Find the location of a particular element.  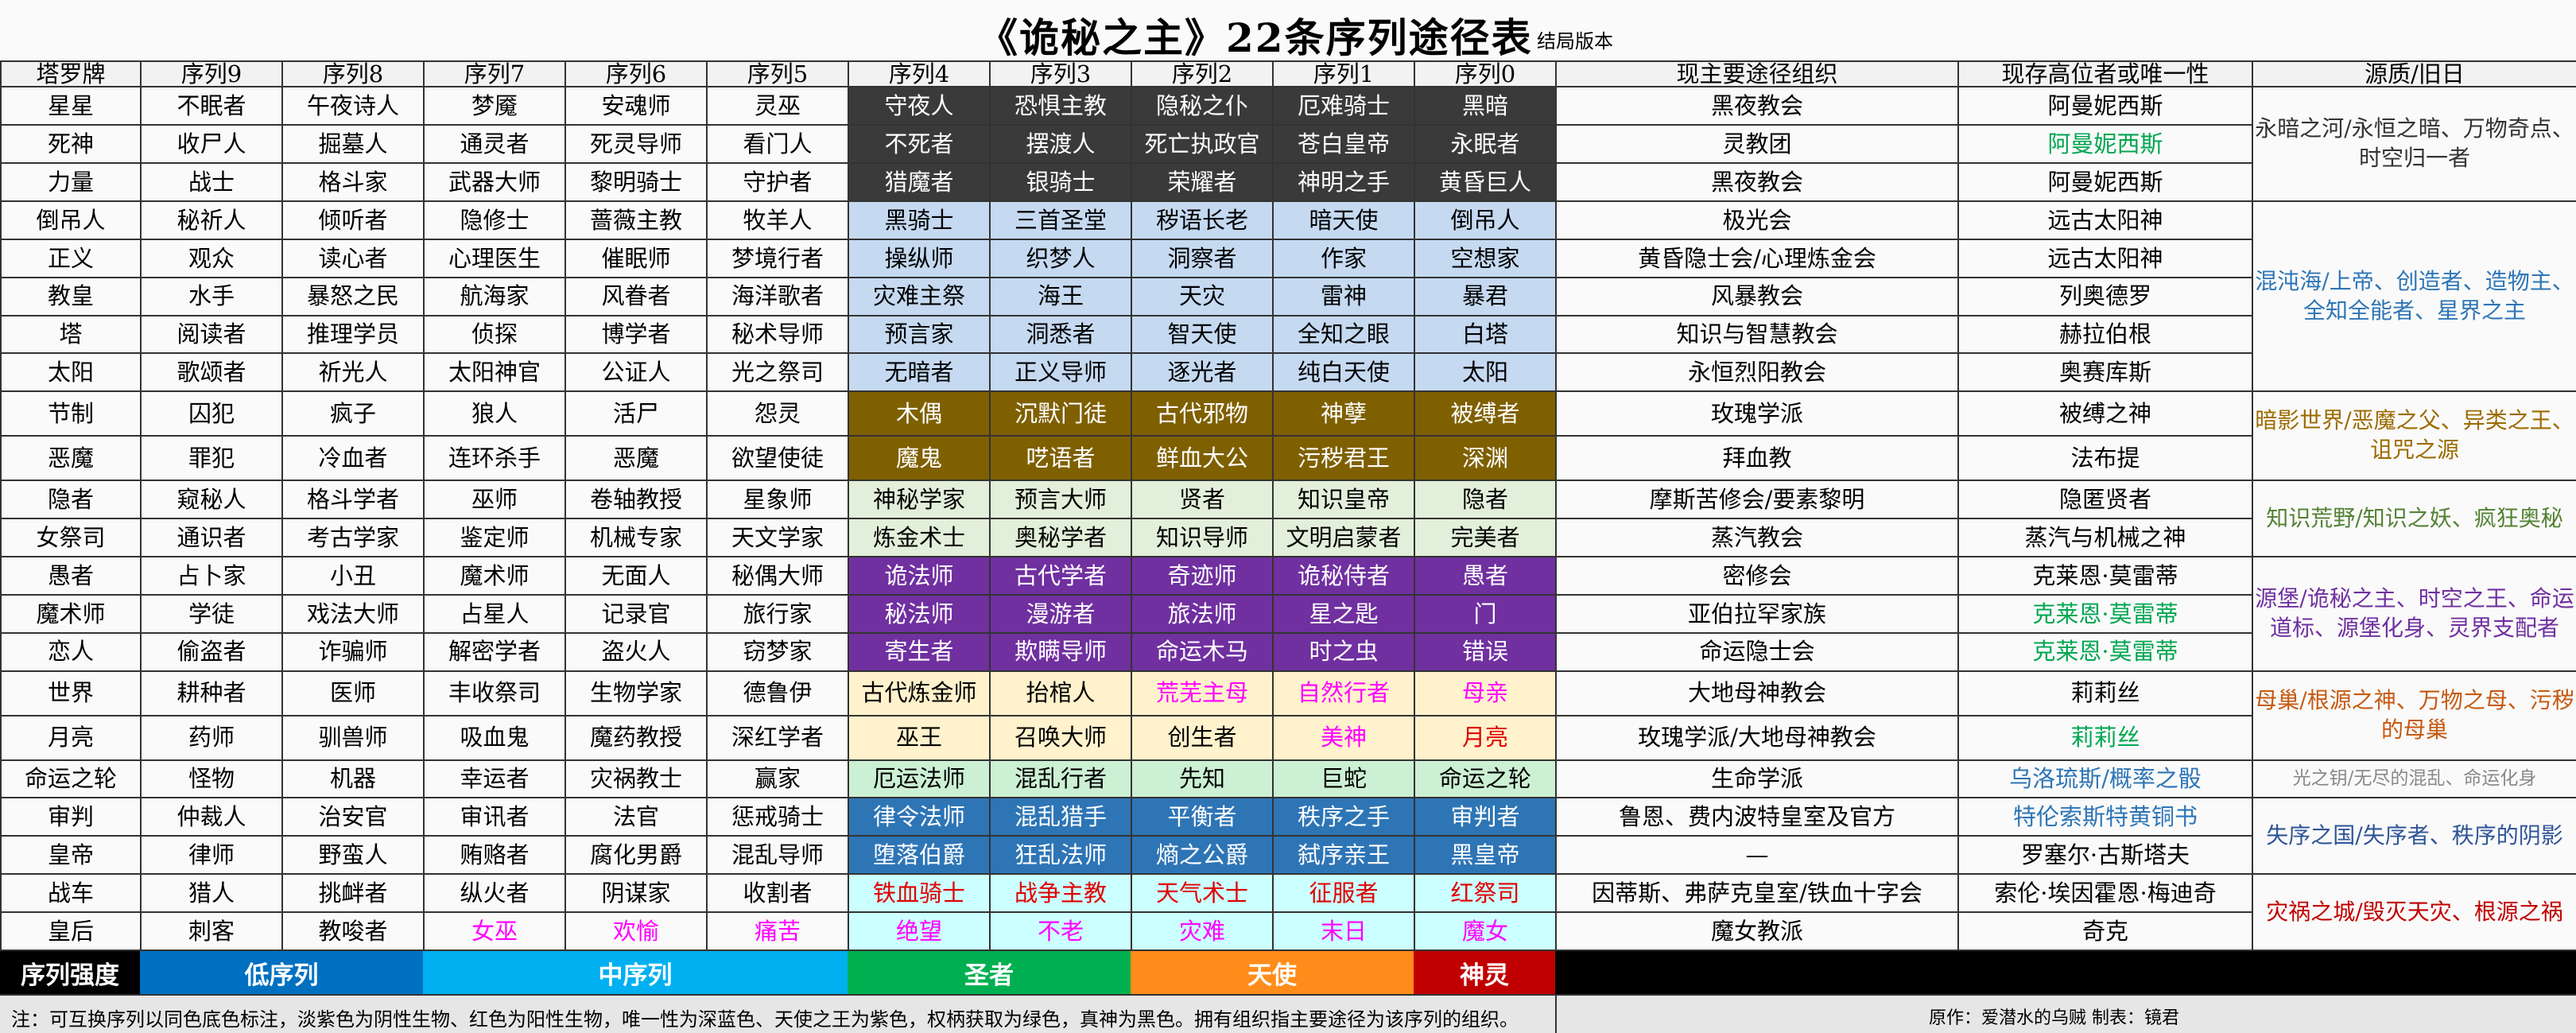

sequence-cell: 月亮 is located at coordinates (1486, 737).